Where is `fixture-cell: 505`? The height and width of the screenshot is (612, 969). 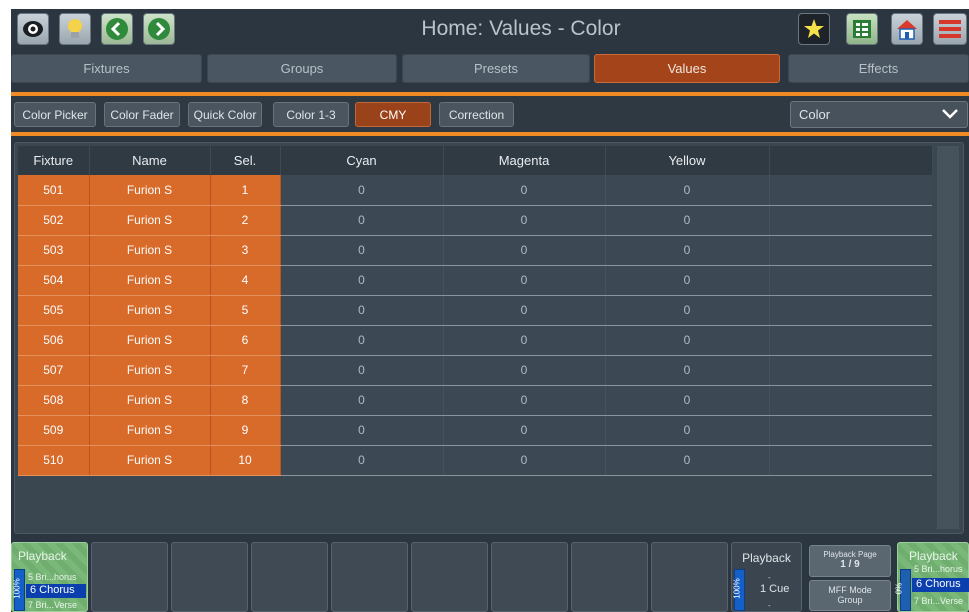
fixture-cell: 505 is located at coordinates (54, 310).